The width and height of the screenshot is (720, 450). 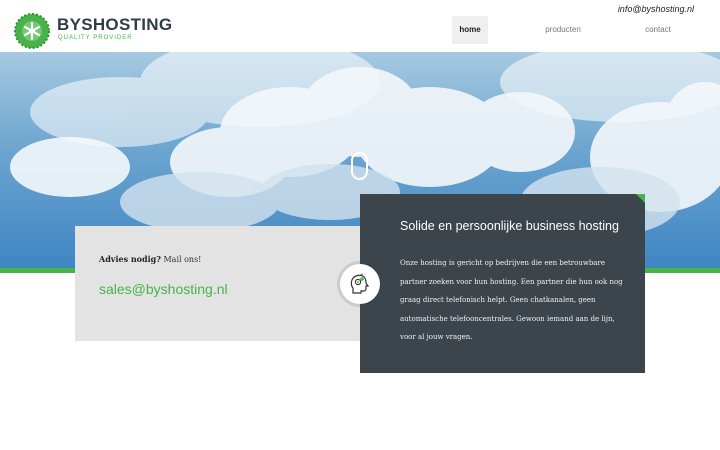 What do you see at coordinates (658, 30) in the screenshot?
I see `nav-item-contact: contact` at bounding box center [658, 30].